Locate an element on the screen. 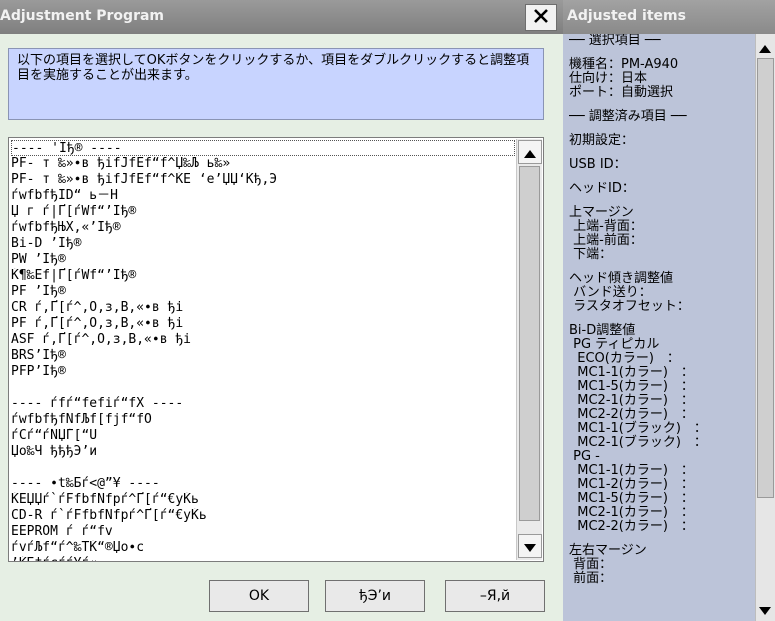 This screenshot has width=775, height=621. adjusted-item-line: ヘッドID： is located at coordinates (602, 188).